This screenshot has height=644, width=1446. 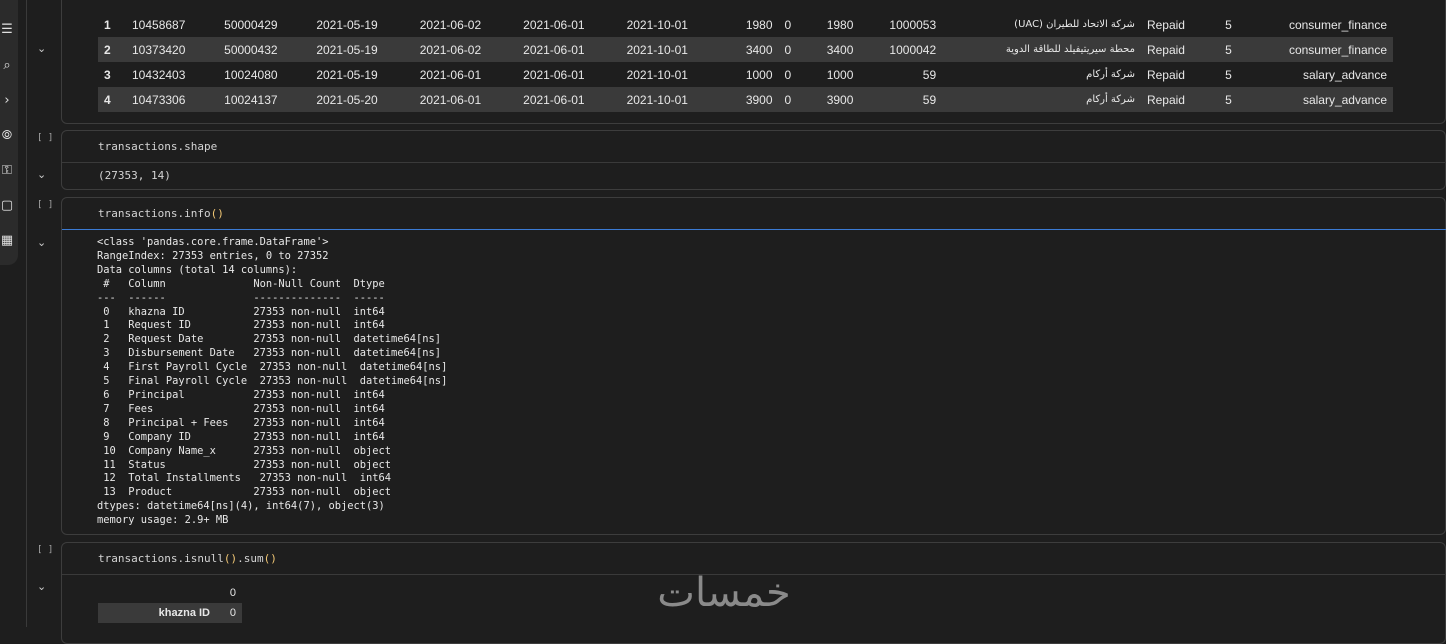 I want to click on table-cell: شركة الاتحاد للطيران (UAC), so click(x=1074, y=24).